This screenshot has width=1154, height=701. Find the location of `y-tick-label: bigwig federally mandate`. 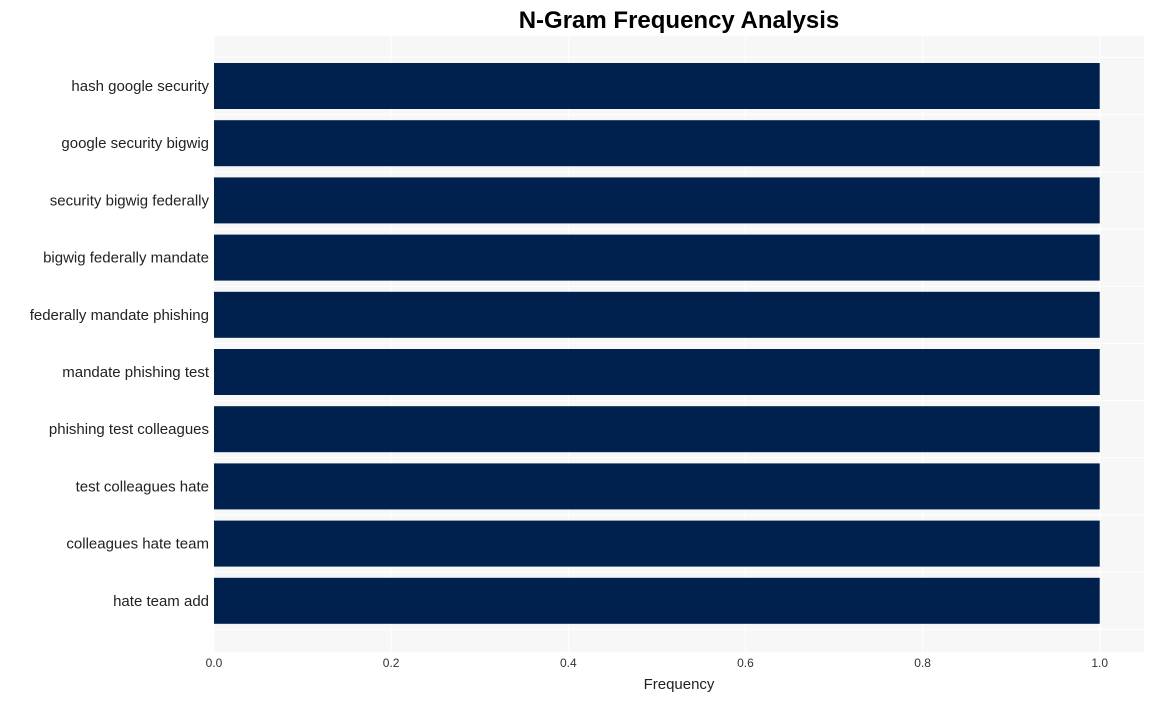

y-tick-label: bigwig federally mandate is located at coordinates (126, 258).